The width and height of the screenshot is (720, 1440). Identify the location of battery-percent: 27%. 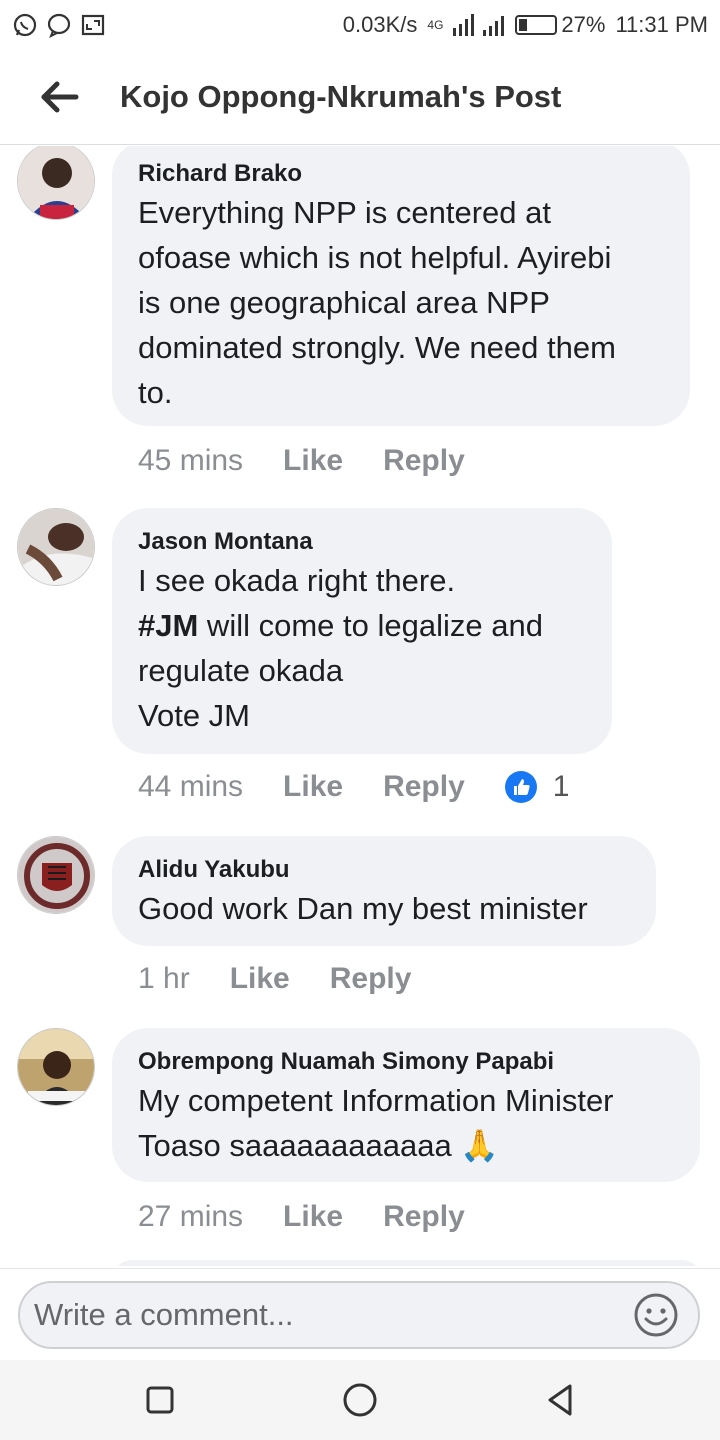
(583, 24).